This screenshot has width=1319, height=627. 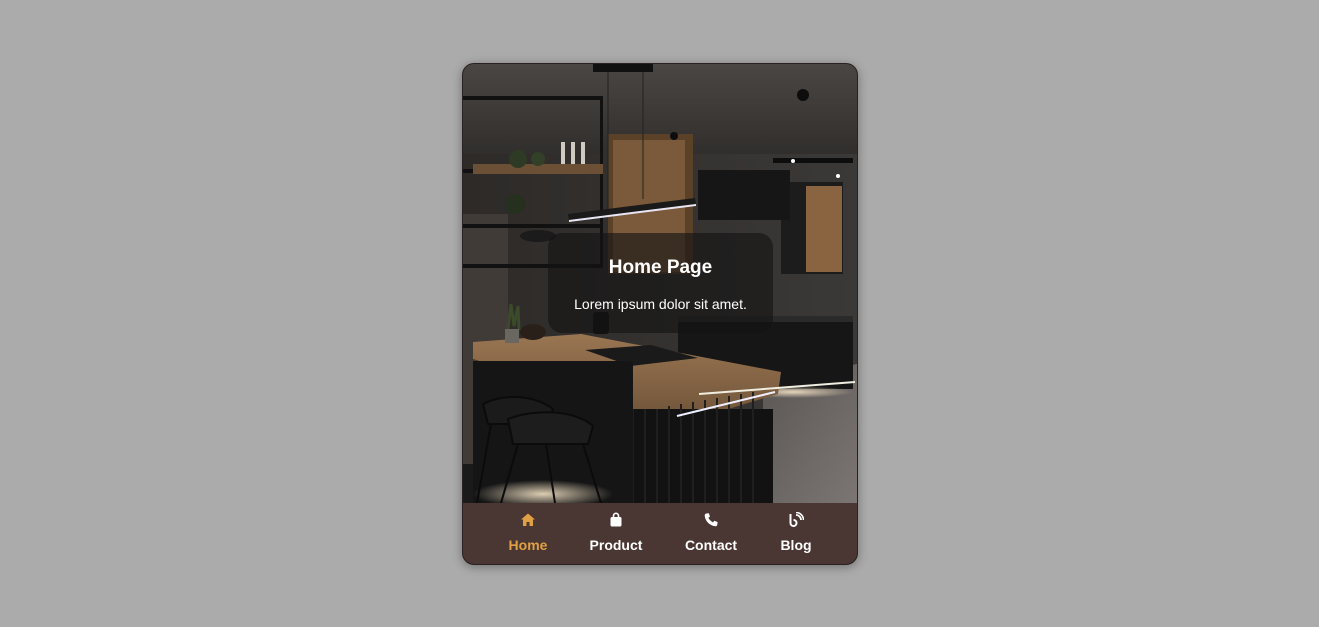 I want to click on blog-icon, so click(x=796, y=519).